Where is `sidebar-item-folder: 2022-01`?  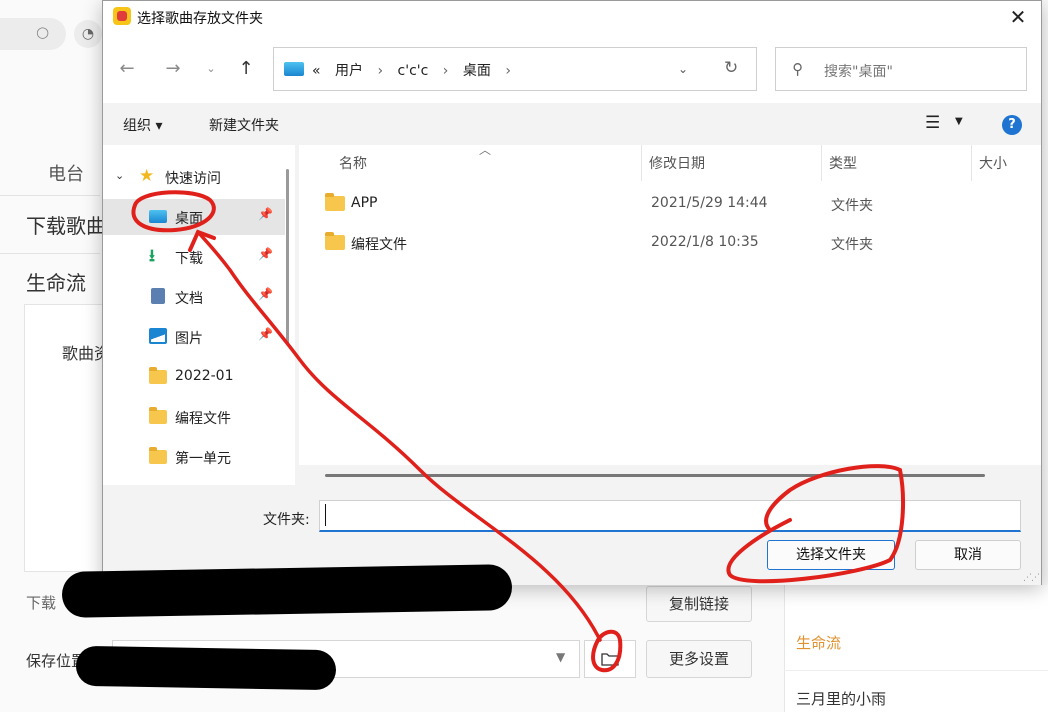 sidebar-item-folder: 2022-01 is located at coordinates (194, 377).